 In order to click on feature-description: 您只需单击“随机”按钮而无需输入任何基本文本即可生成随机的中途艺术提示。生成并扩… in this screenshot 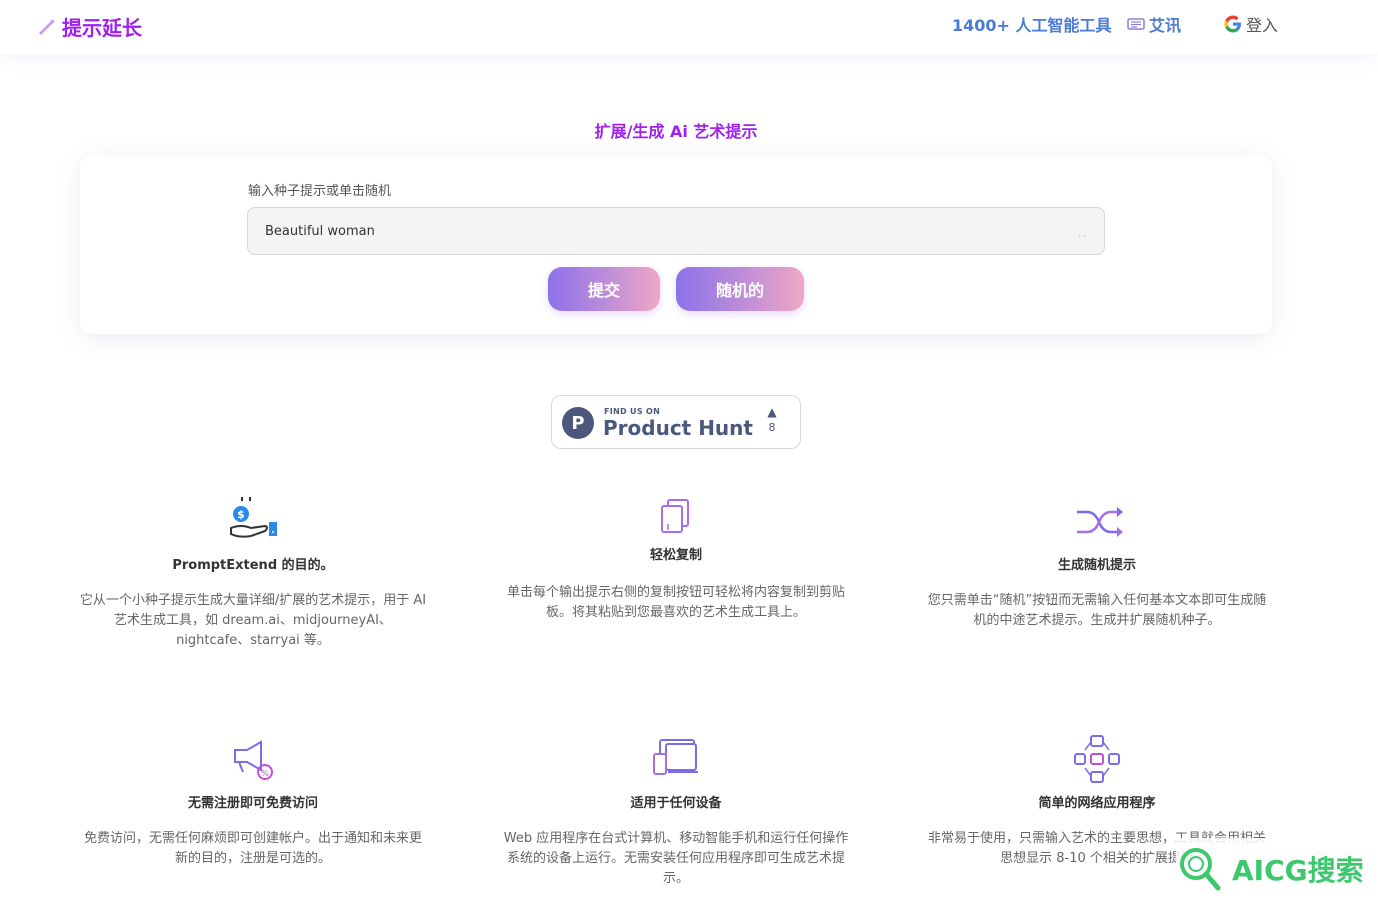, I will do `click(1097, 610)`.